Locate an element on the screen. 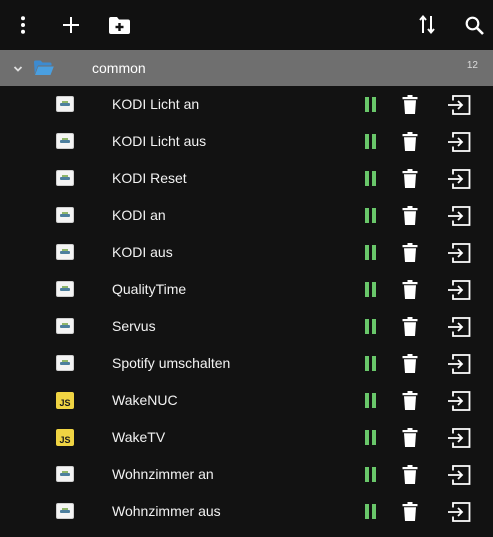 The width and height of the screenshot is (493, 537). script-row: JS WakeTV is located at coordinates (246, 437).